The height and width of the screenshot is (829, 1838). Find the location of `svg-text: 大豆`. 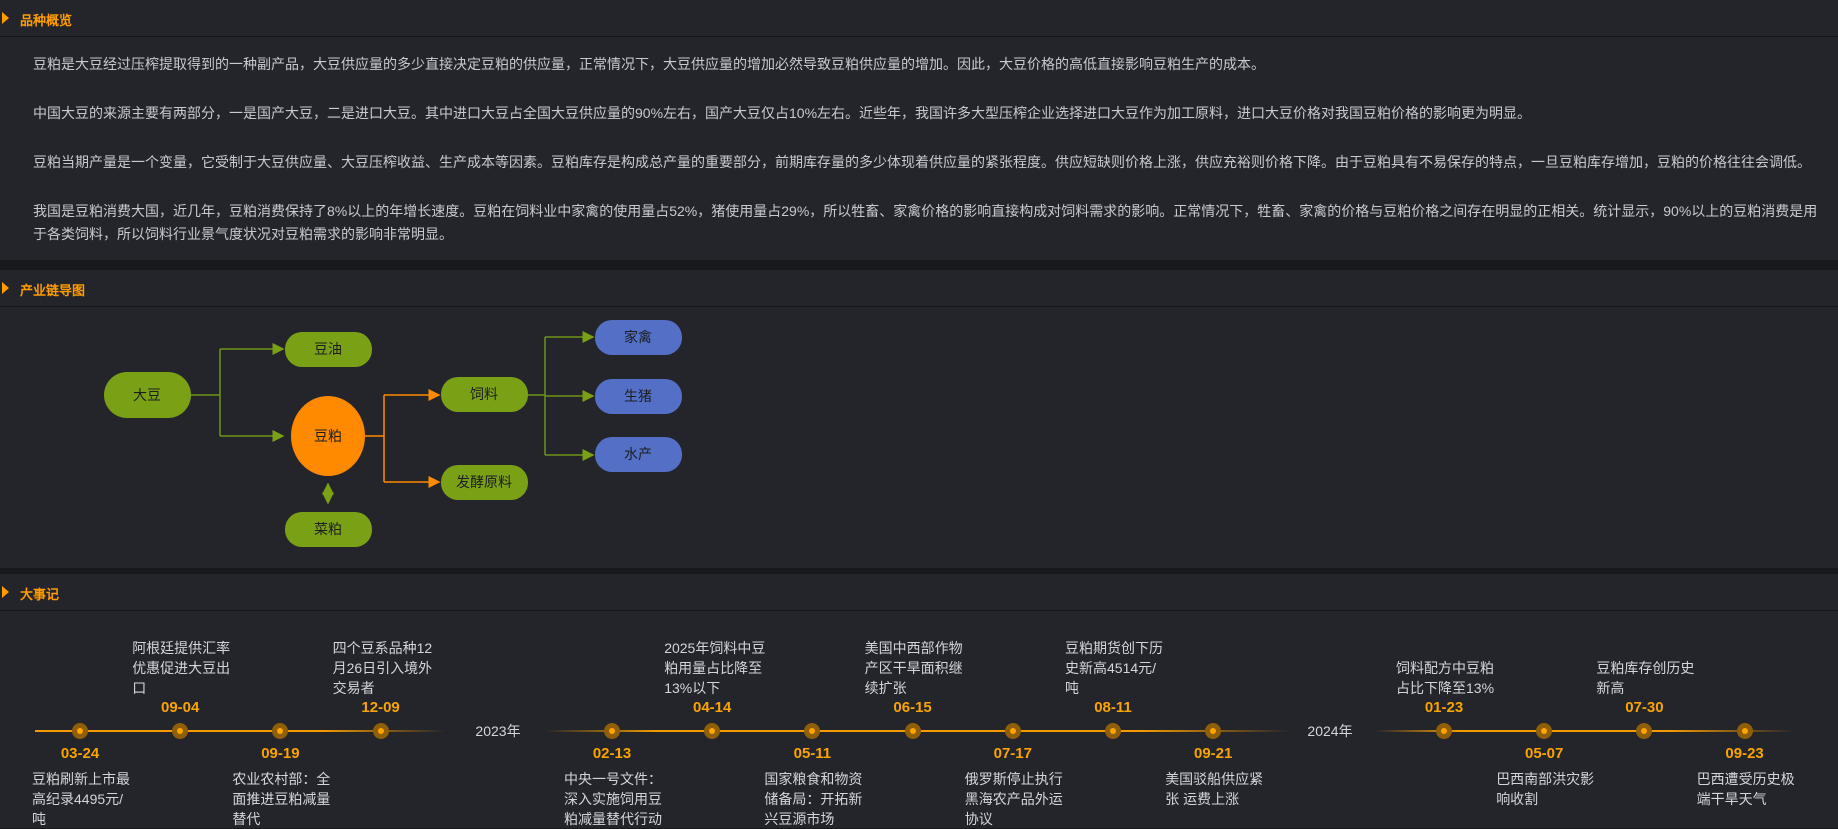

svg-text: 大豆 is located at coordinates (147, 395).